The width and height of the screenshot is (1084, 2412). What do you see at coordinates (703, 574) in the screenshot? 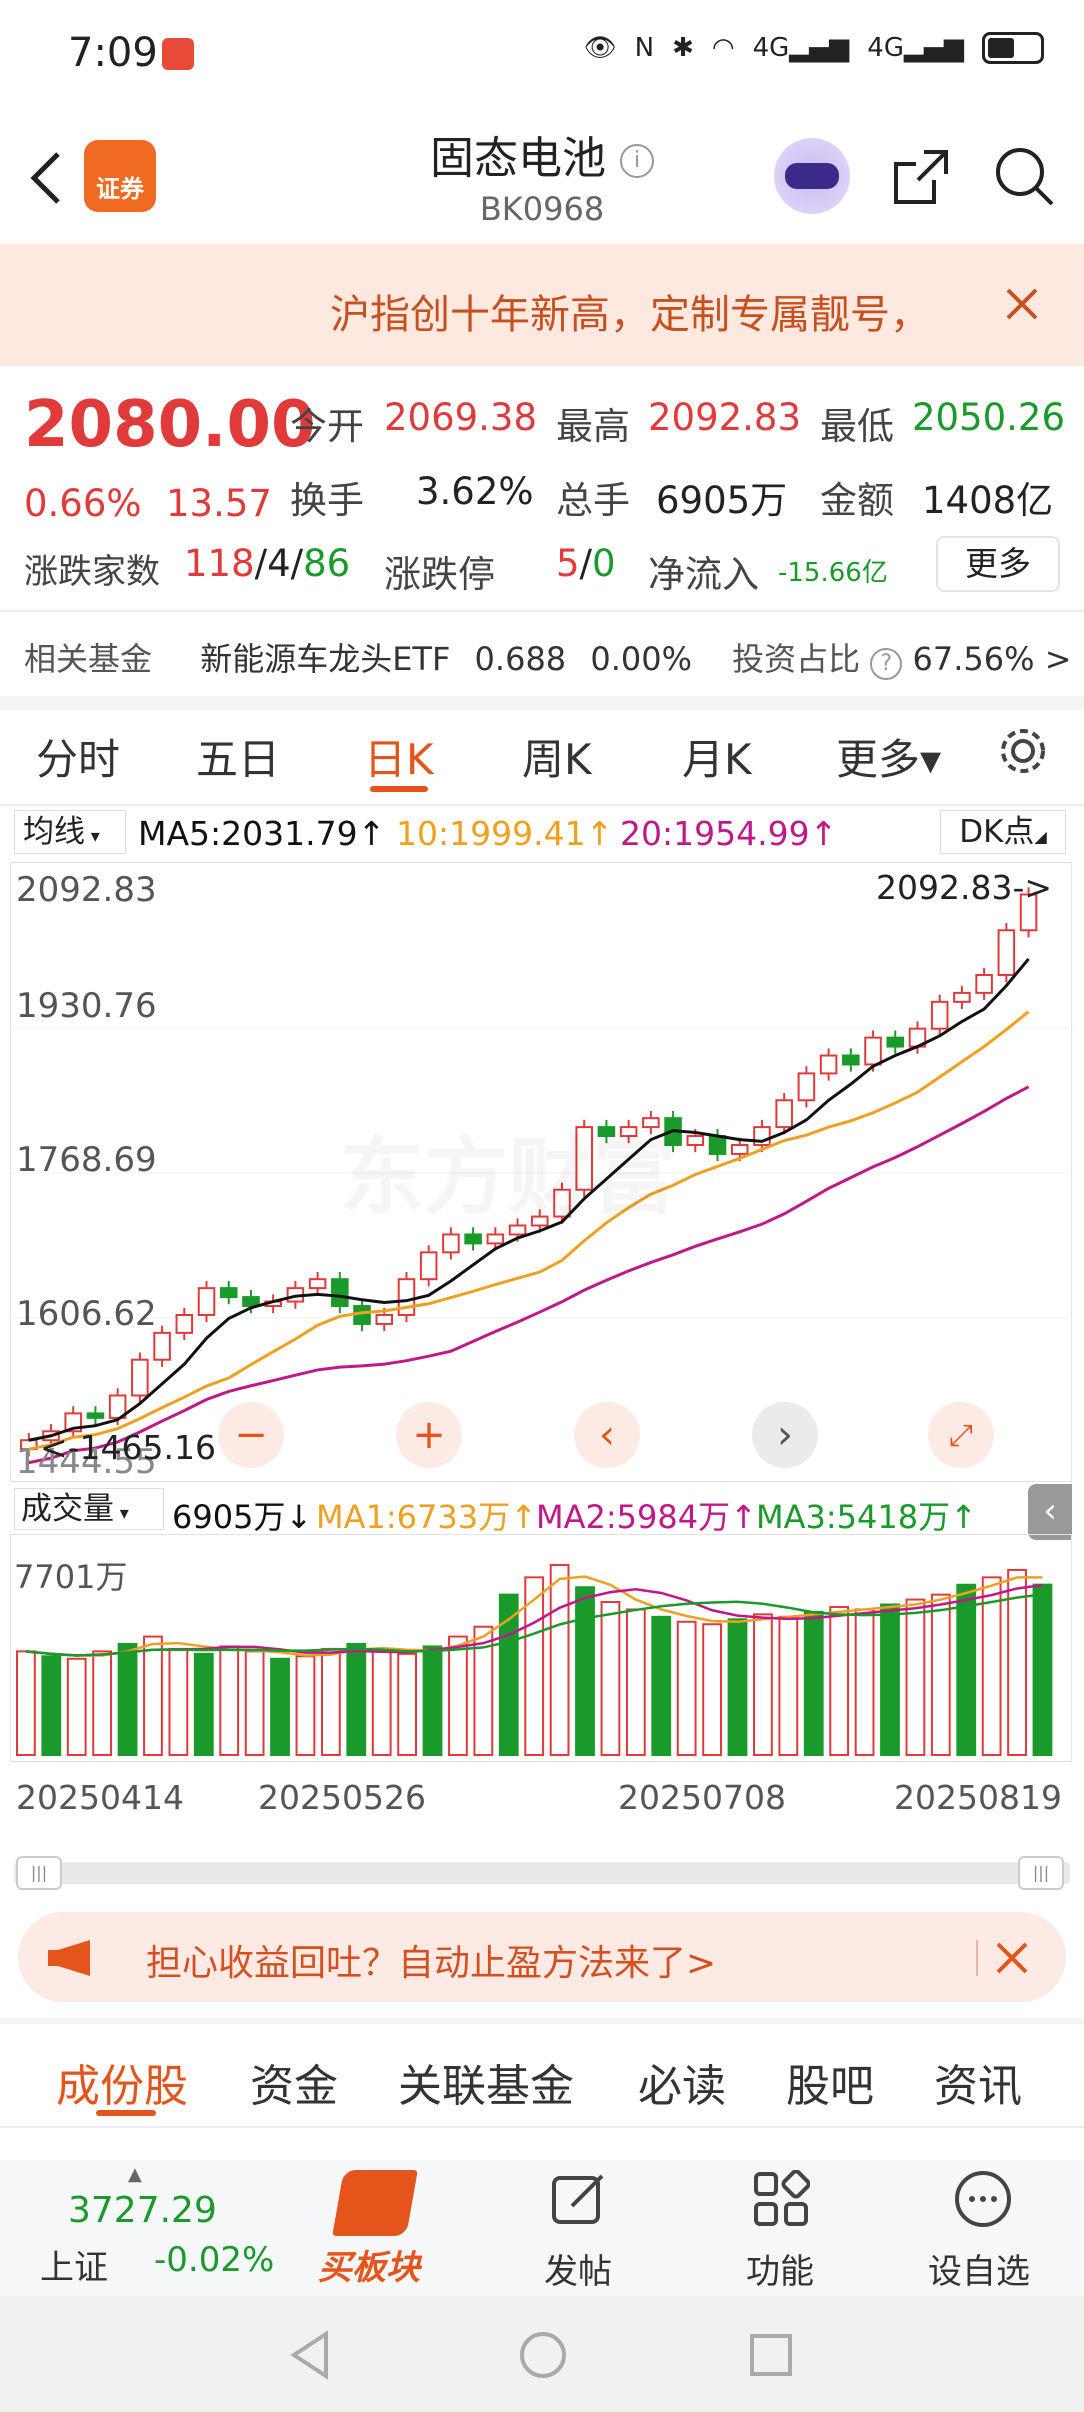
I see `netflow-label: 净流入` at bounding box center [703, 574].